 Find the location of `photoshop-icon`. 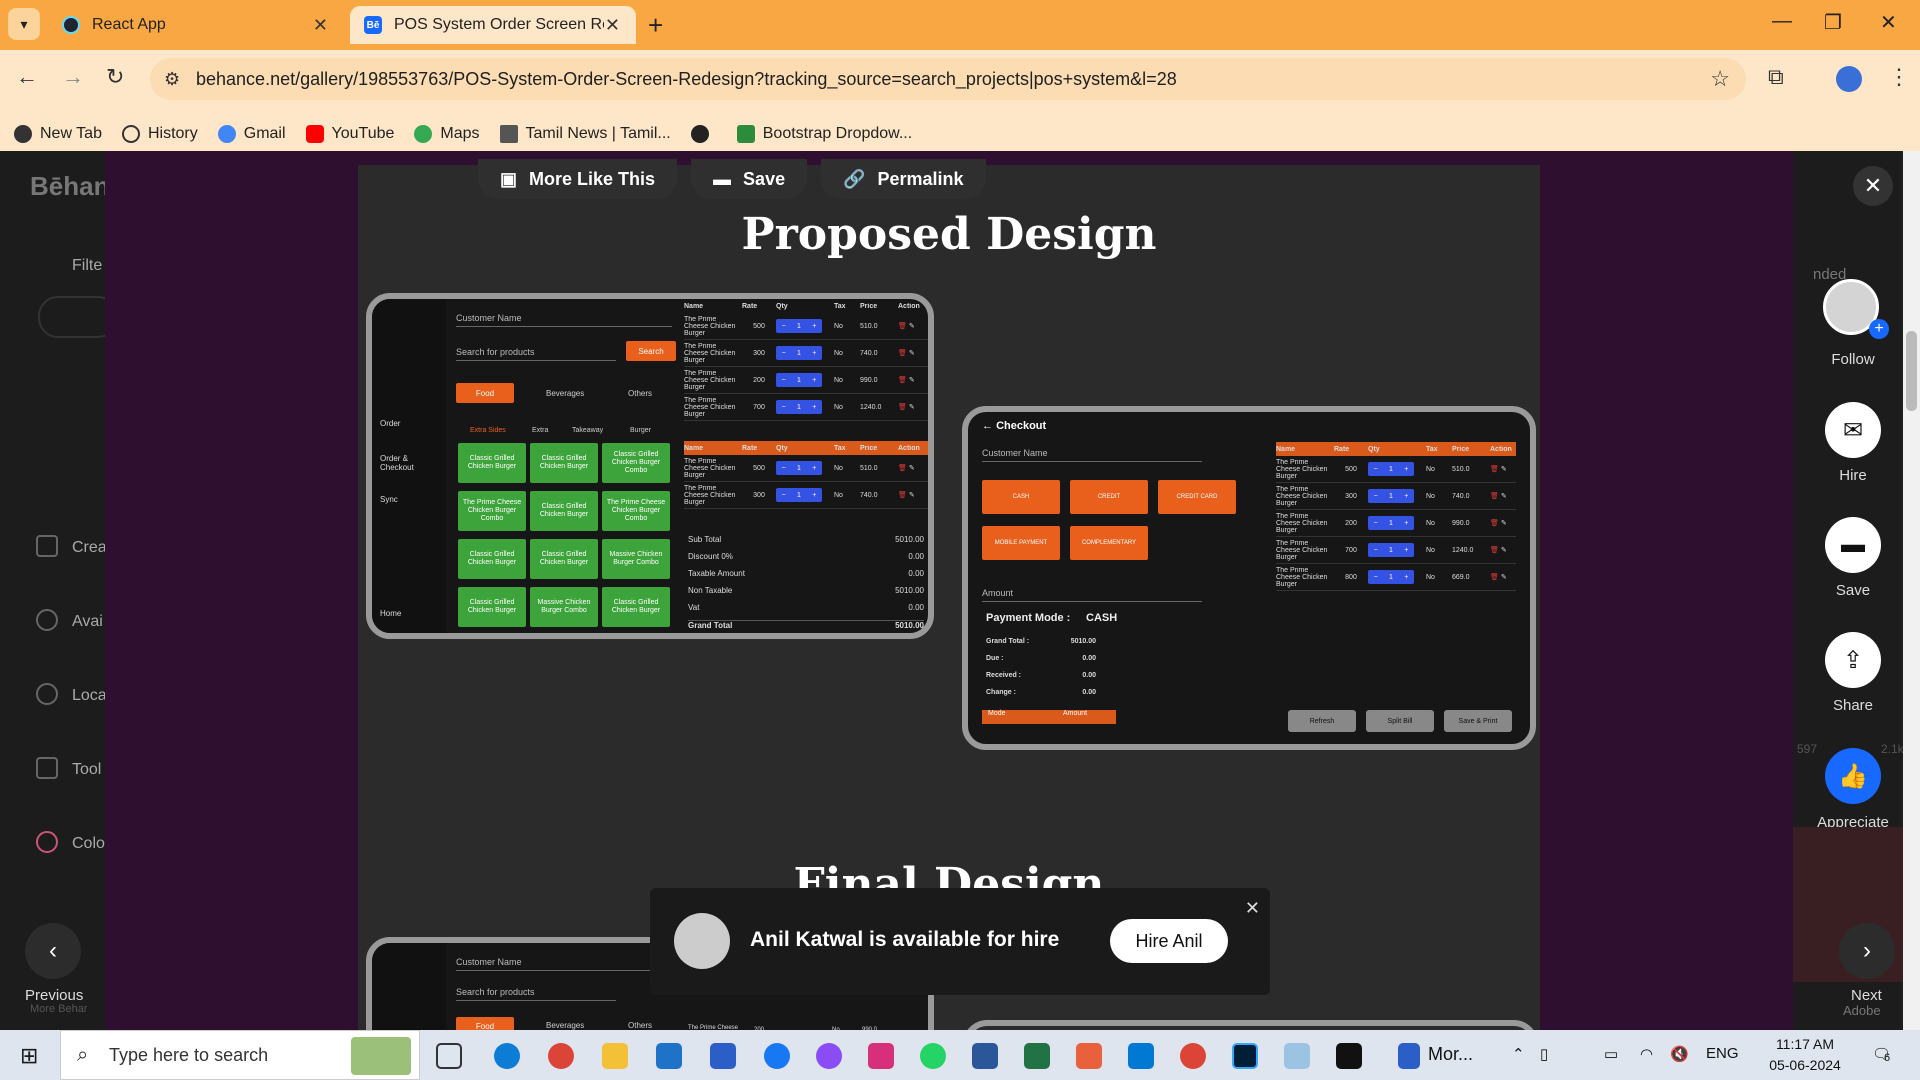

photoshop-icon is located at coordinates (1245, 1056).